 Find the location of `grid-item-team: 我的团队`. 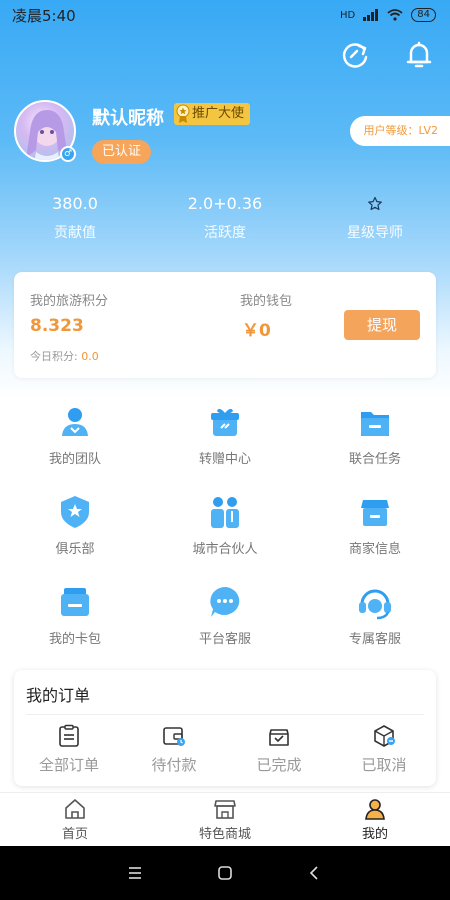

grid-item-team: 我的团队 is located at coordinates (75, 447).